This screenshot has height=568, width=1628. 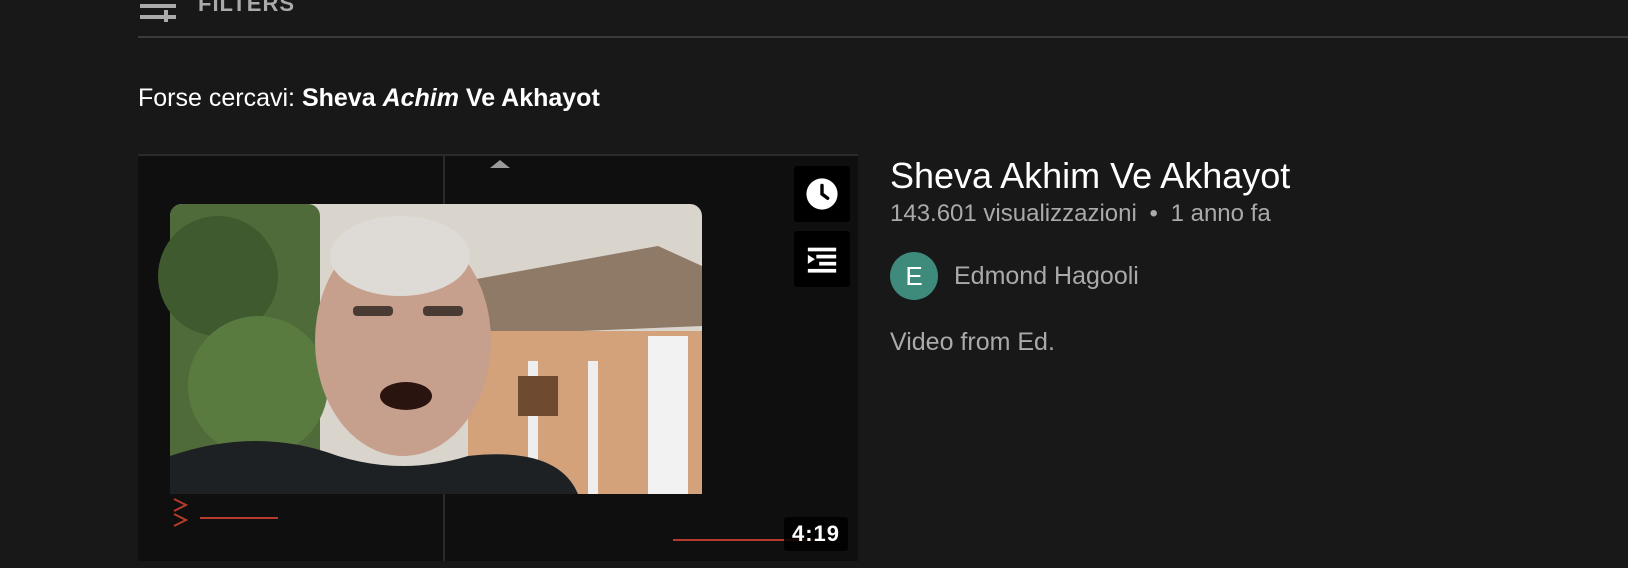 I want to click on video-title-link: Sheva Akhim Ve Akhayot, so click(x=1250, y=176).